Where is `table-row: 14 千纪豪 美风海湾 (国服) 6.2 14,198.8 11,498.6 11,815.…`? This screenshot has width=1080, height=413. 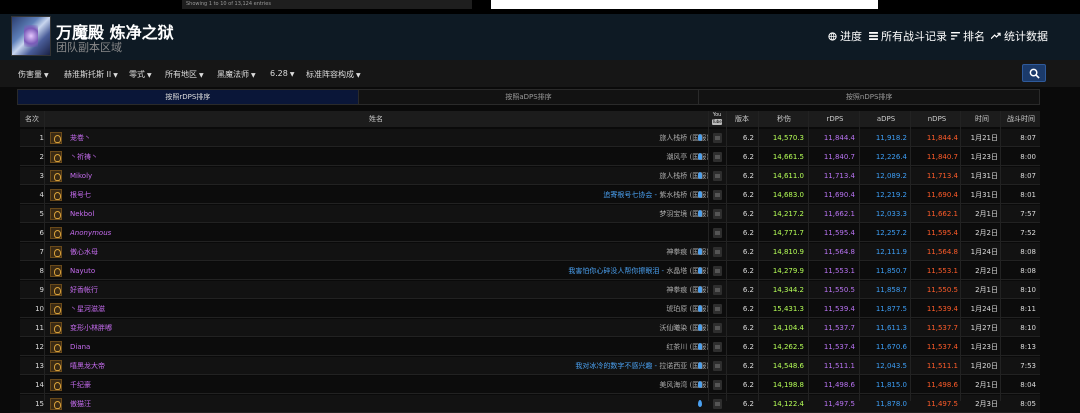
table-row: 14 千纪豪 美风海湾 (国服) 6.2 14,198.8 11,498.6 11,815.… is located at coordinates (530, 385).